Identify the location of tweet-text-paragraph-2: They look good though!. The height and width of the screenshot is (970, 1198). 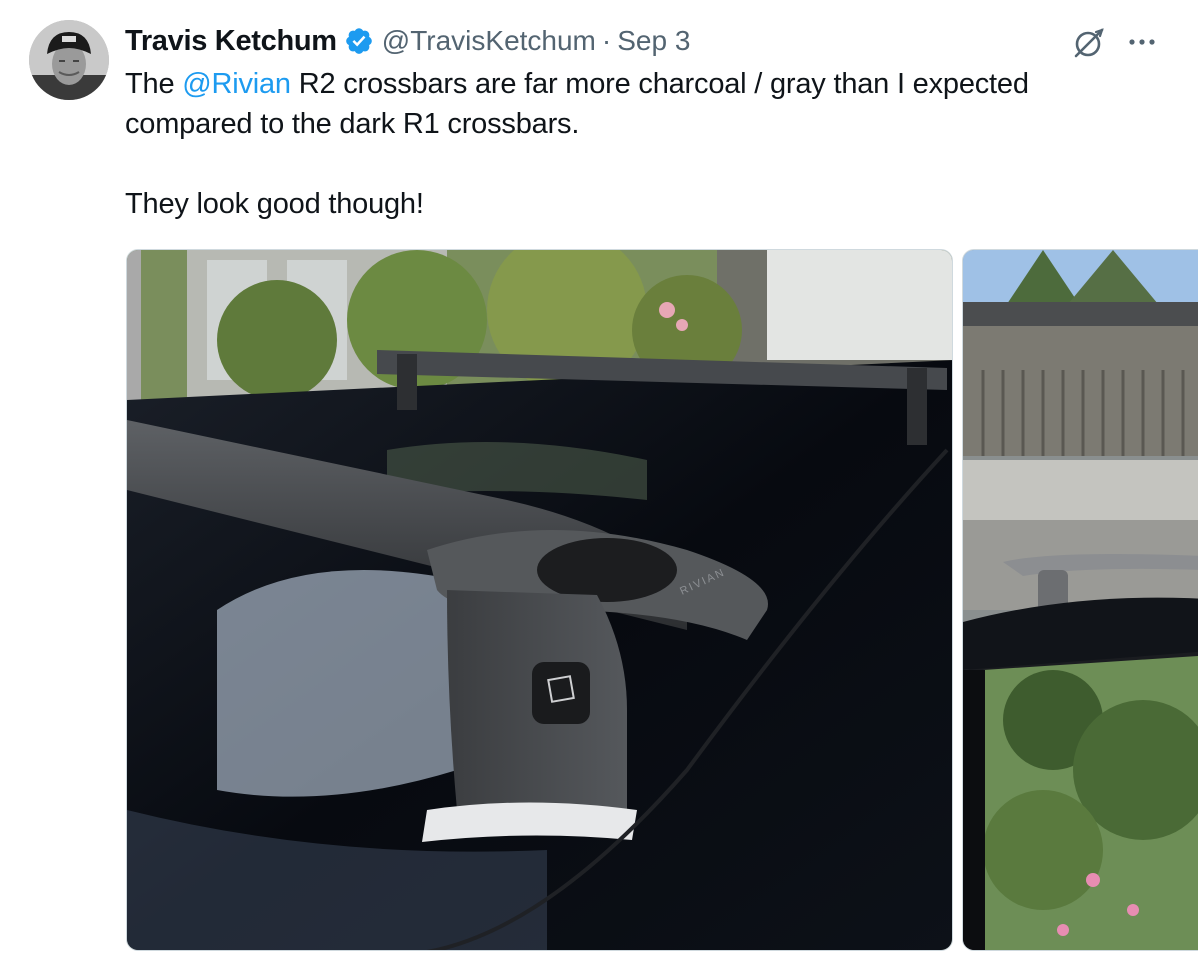
(274, 204).